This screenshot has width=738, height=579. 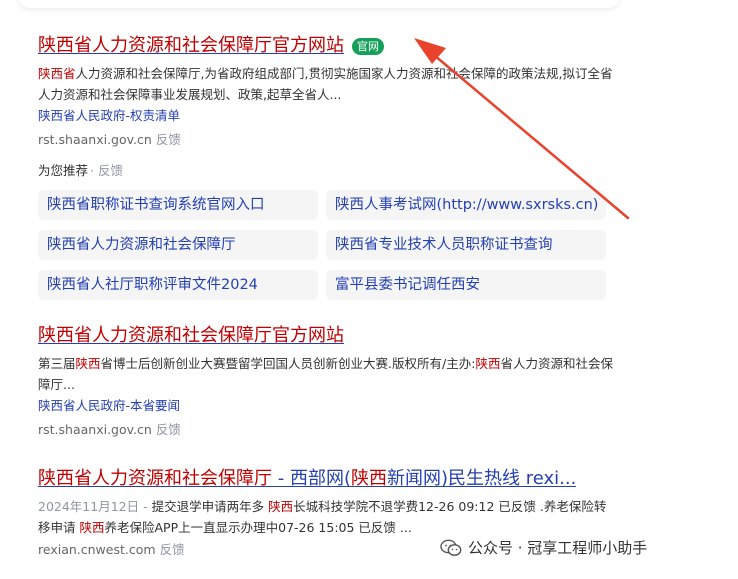 What do you see at coordinates (558, 548) in the screenshot?
I see `watermark-text: 公众号 · 冠享工程师小助手` at bounding box center [558, 548].